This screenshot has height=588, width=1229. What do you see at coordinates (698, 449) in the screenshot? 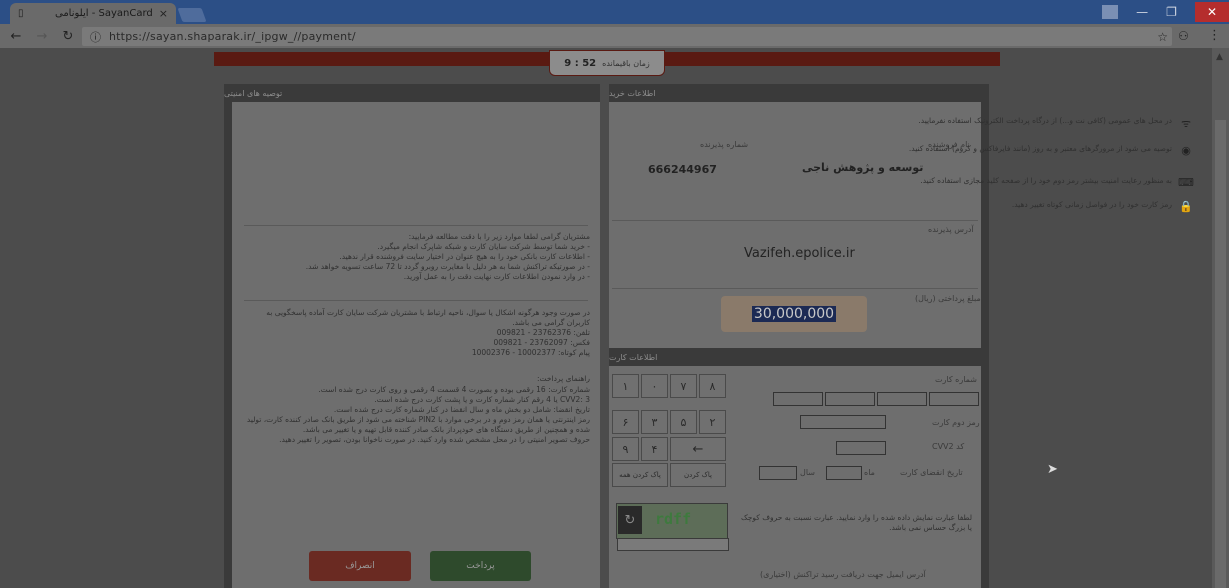
I see `keypad-backspace-key: ←` at bounding box center [698, 449].